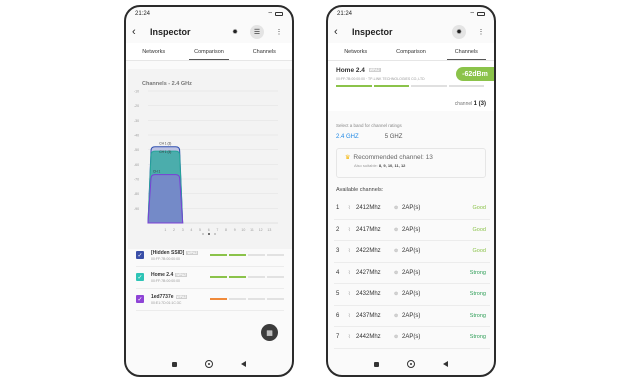 This screenshot has height=382, width=620. I want to click on compare-icon: ▦, so click(269, 332).